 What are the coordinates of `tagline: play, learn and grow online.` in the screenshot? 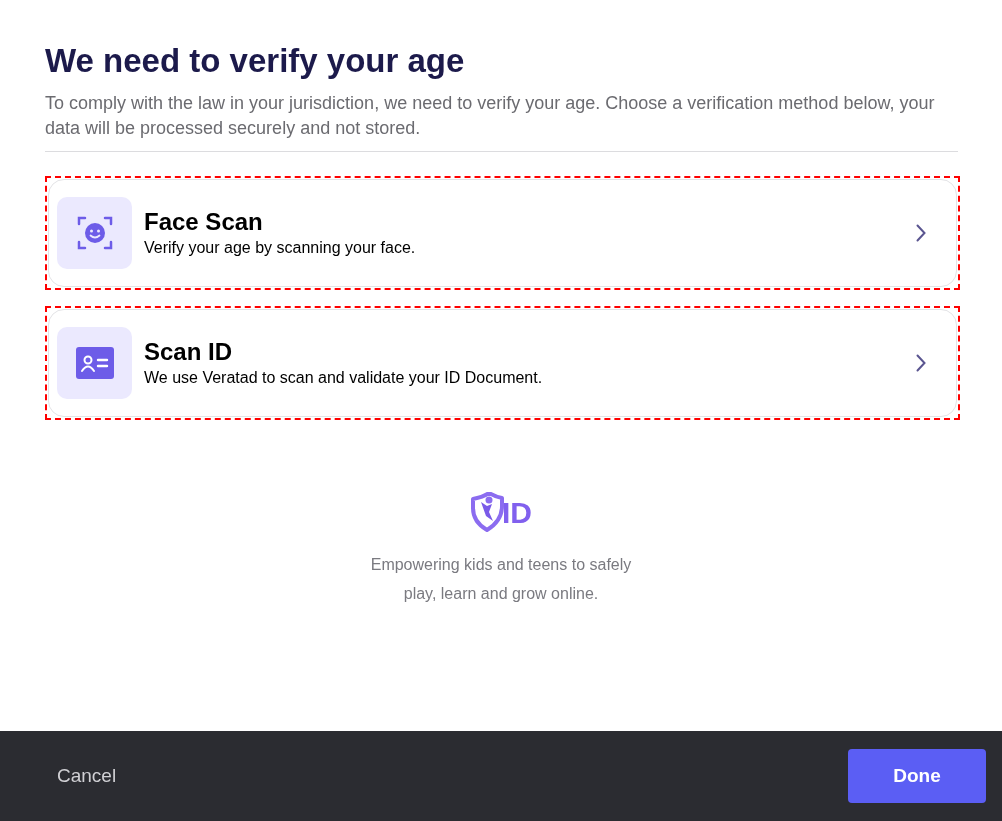 It's located at (501, 594).